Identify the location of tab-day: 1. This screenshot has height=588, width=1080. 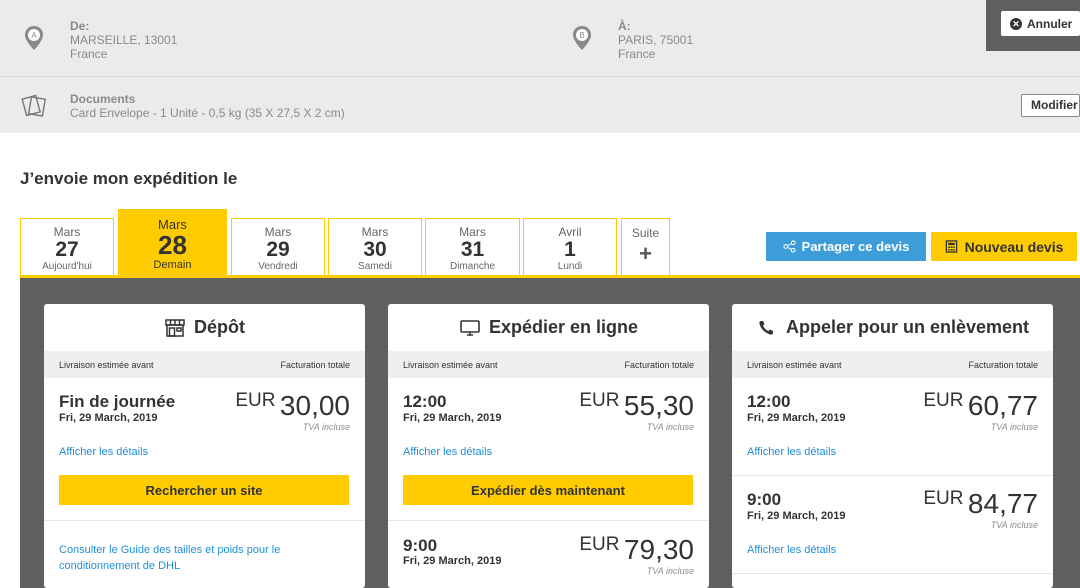
(570, 249).